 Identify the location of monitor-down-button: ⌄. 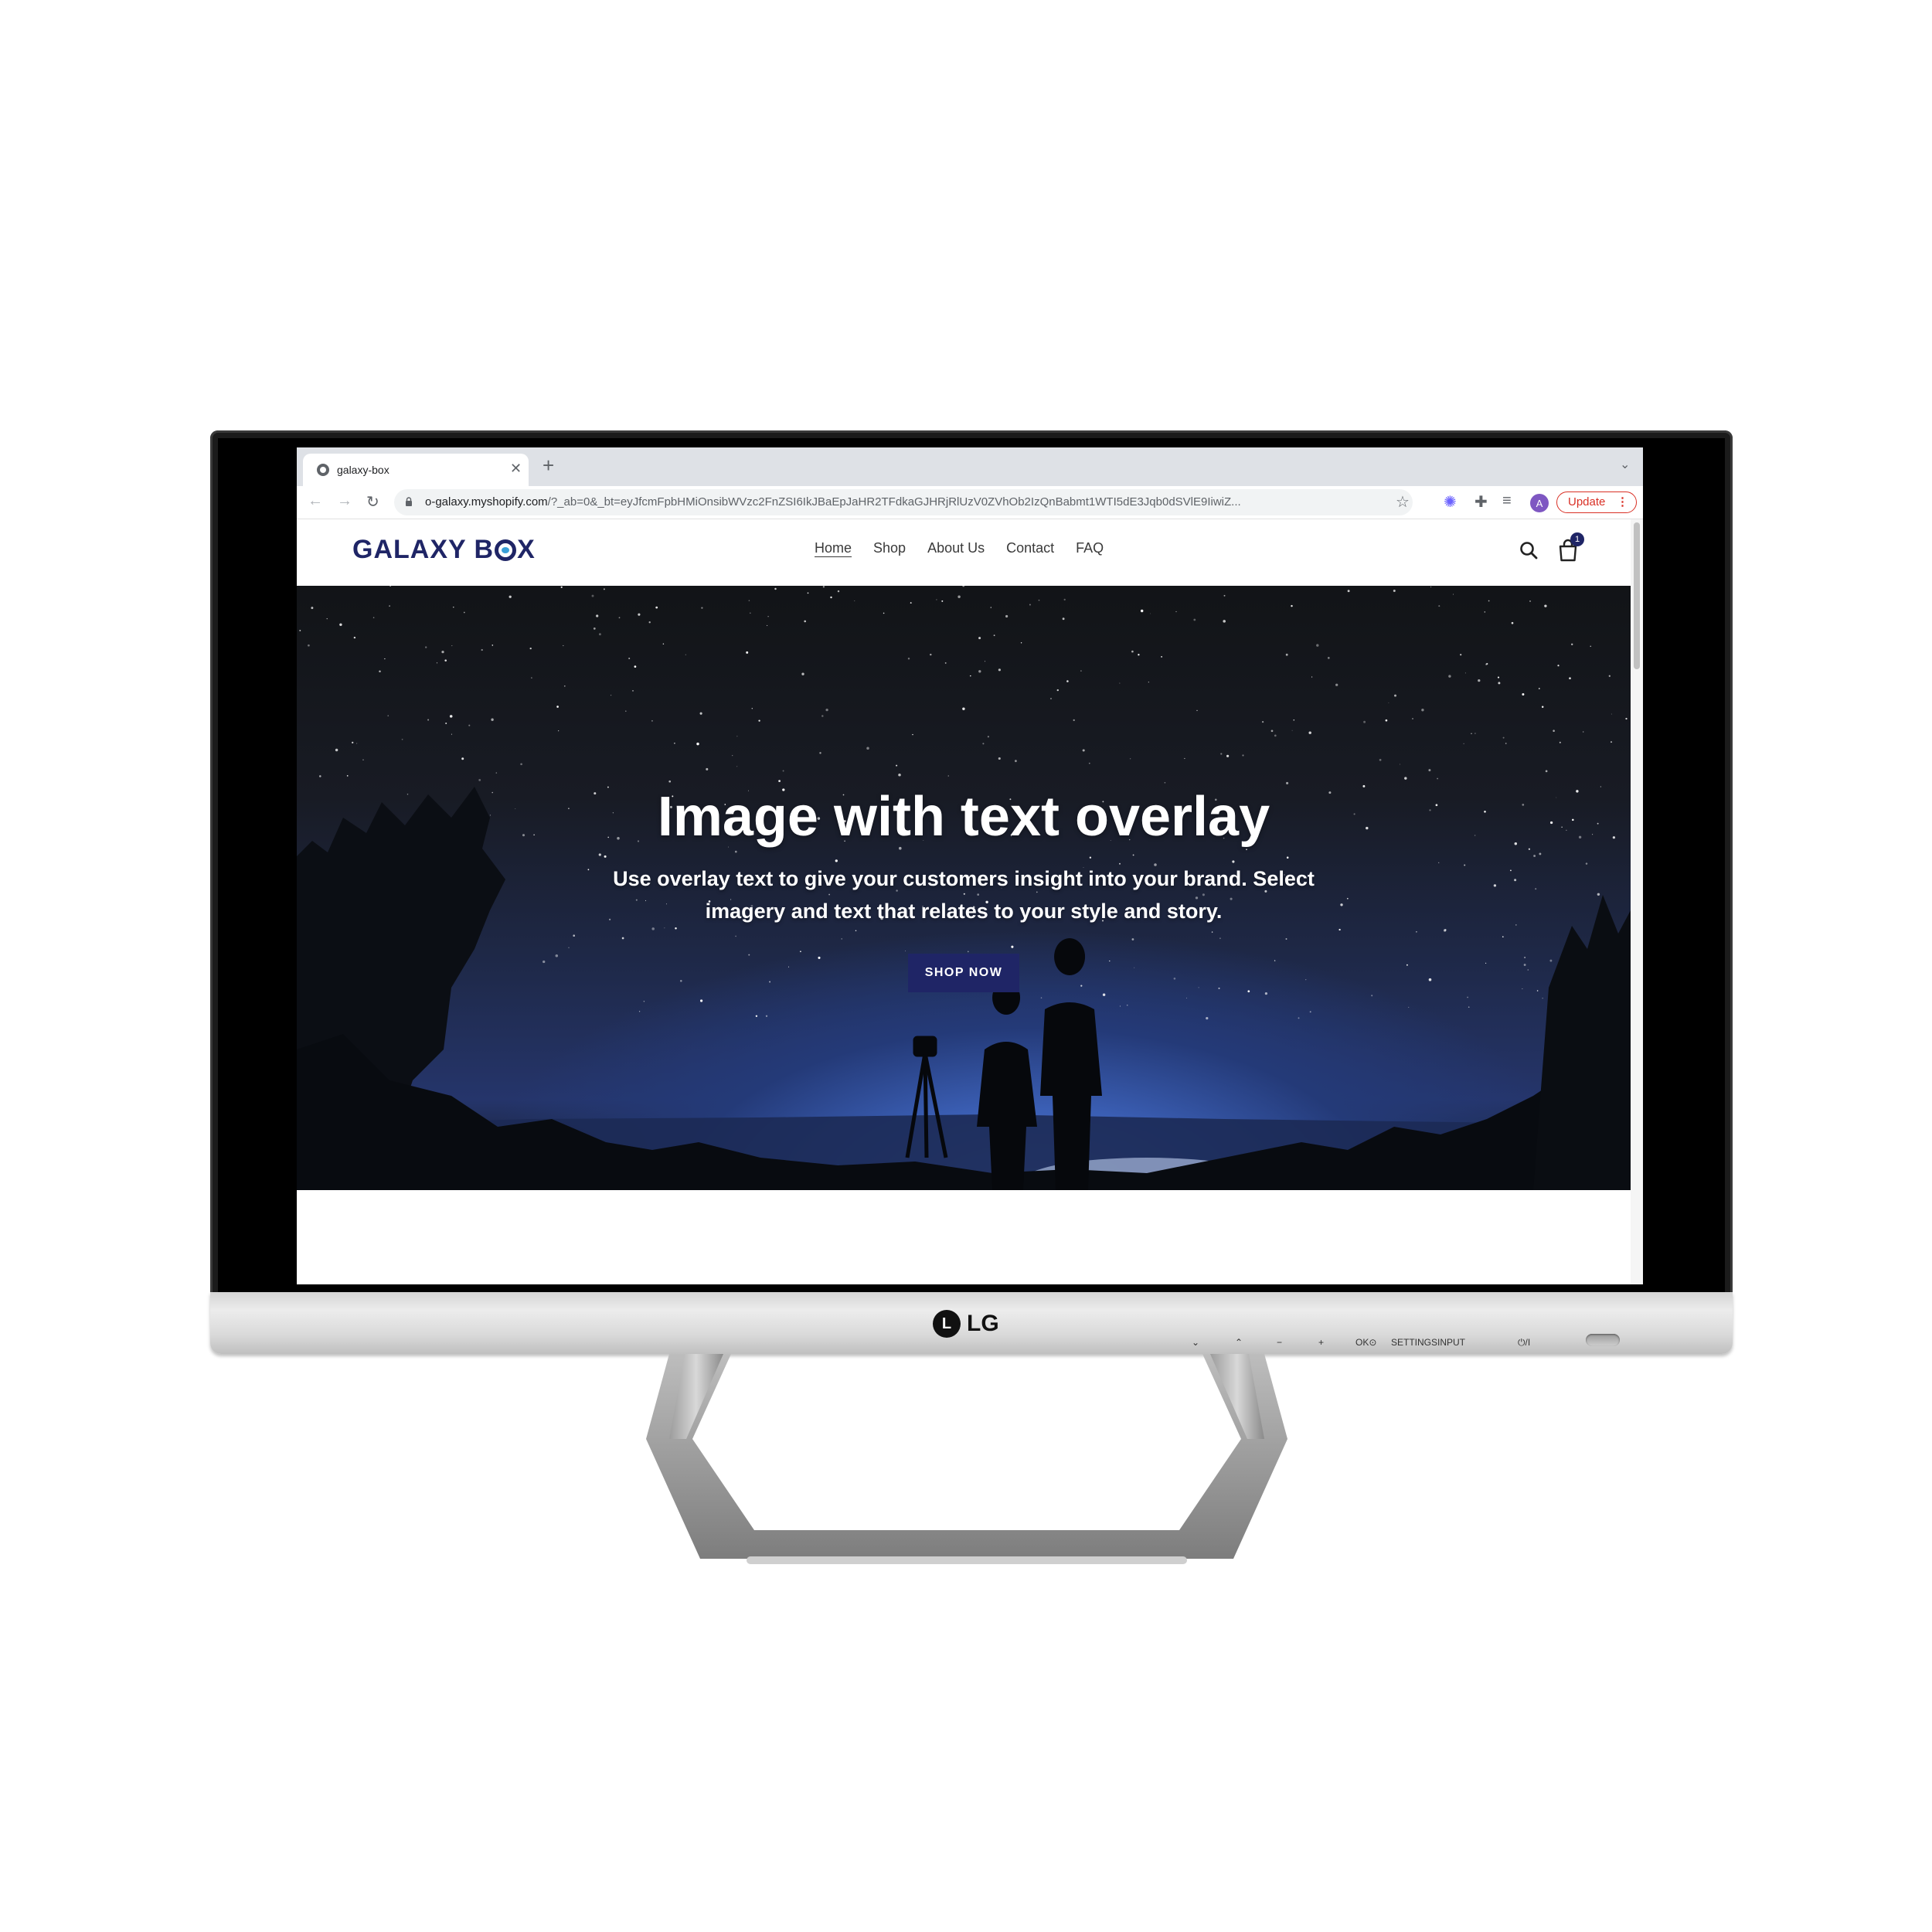
(1196, 1342).